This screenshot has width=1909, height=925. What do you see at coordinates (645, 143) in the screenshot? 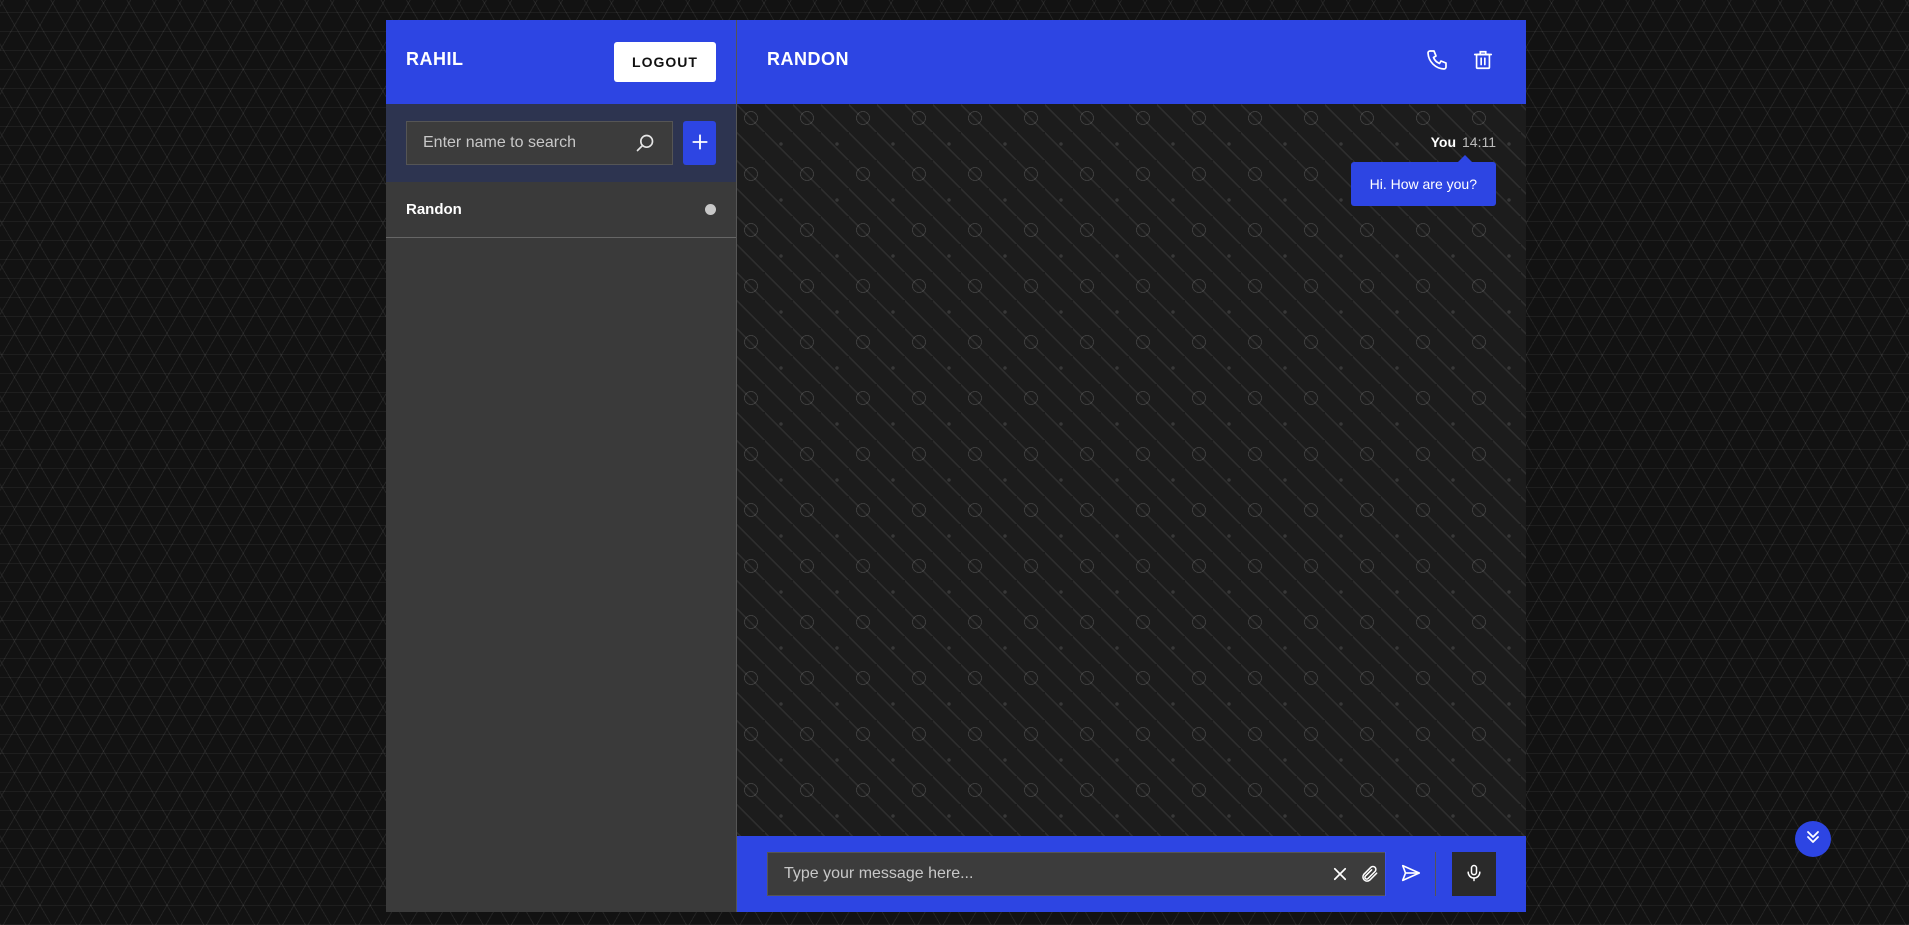
I see `search-icon` at bounding box center [645, 143].